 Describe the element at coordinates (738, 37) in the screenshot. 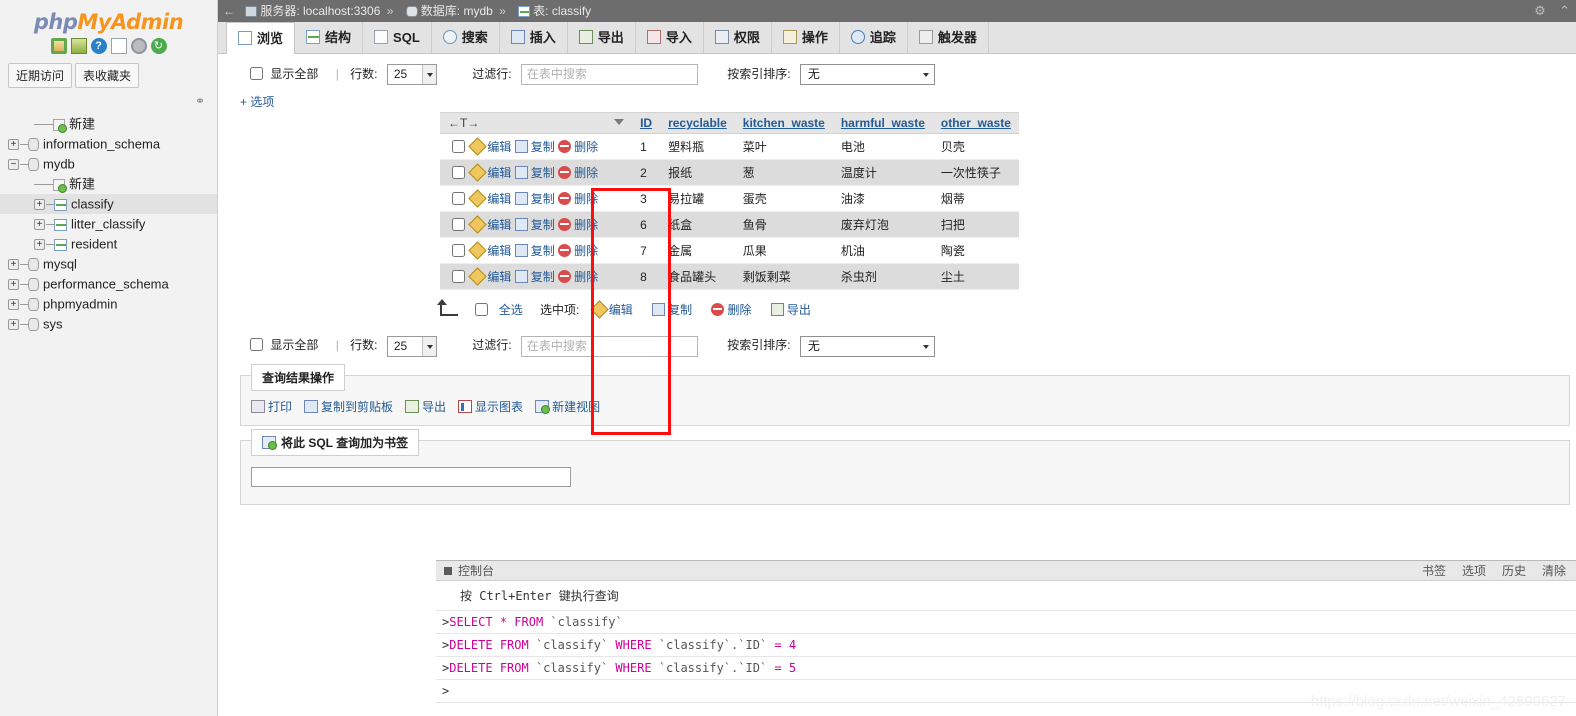

I see `tab-权限: 权限` at that location.